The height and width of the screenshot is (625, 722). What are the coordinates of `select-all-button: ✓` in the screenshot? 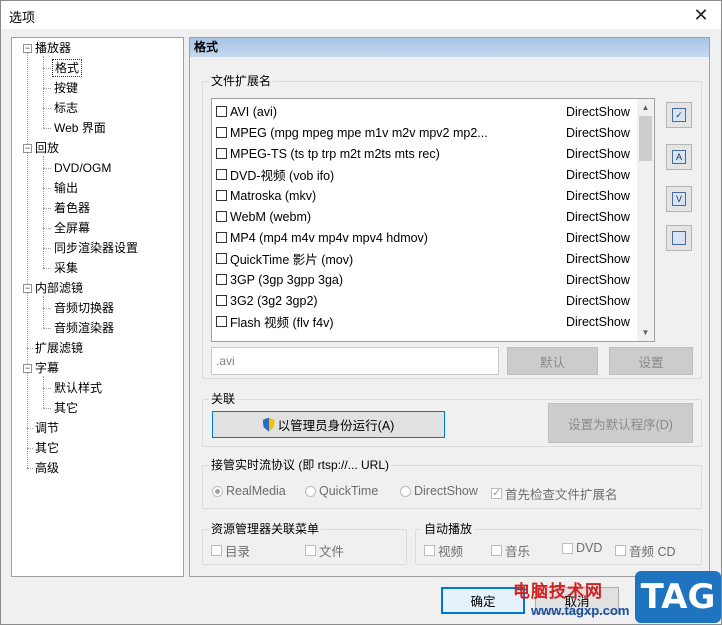 It's located at (679, 115).